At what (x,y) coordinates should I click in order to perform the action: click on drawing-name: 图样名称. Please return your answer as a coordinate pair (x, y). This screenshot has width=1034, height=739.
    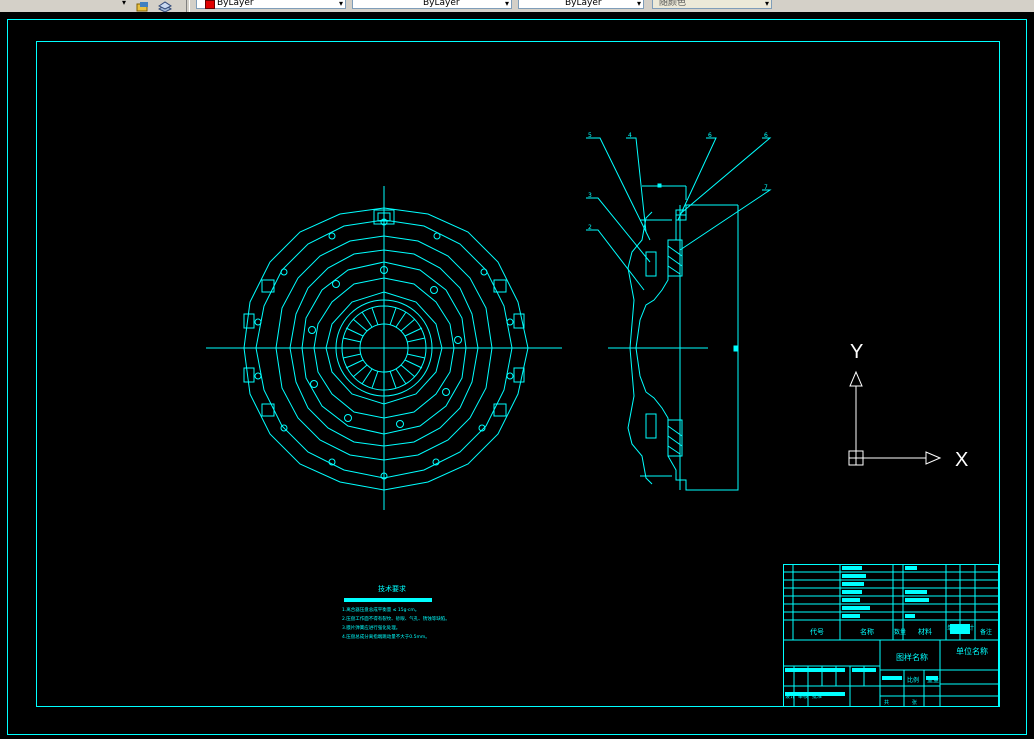
    Looking at the image, I should click on (912, 657).